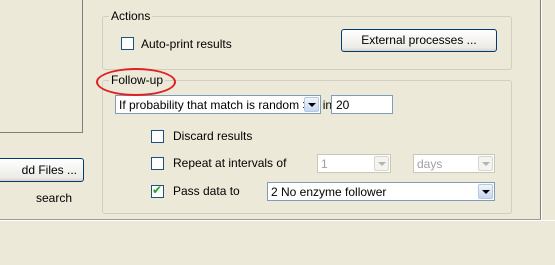 This screenshot has width=555, height=265. I want to click on discard-results-checkbox, so click(157, 136).